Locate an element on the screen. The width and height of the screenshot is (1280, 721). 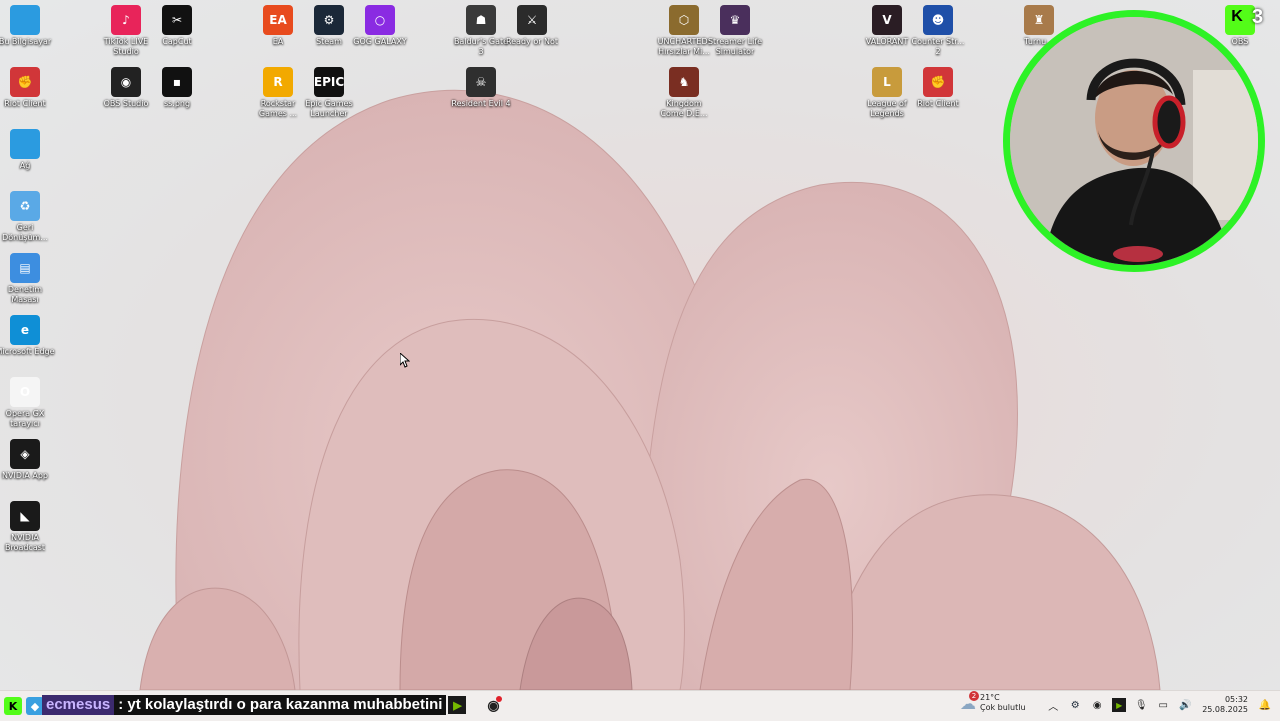
desktop-icon: ◣ NVIDIA Broadcast is located at coordinates (27, 527).